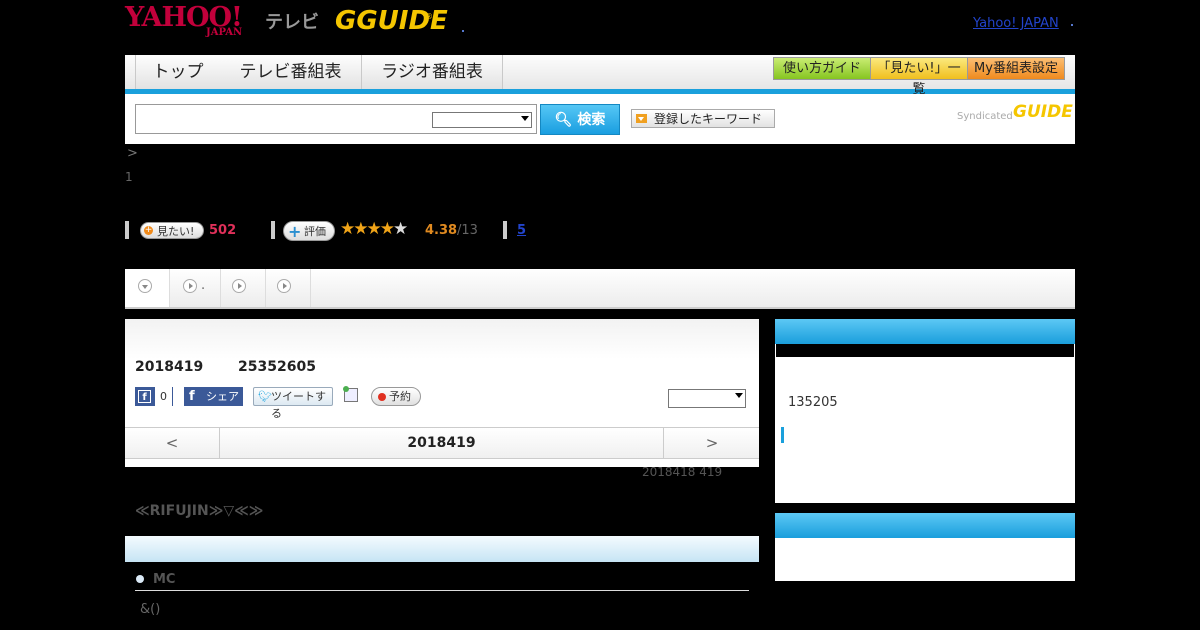 This screenshot has height=630, width=1200. Describe the element at coordinates (521, 230) in the screenshot. I see `review-count-link: 5` at that location.